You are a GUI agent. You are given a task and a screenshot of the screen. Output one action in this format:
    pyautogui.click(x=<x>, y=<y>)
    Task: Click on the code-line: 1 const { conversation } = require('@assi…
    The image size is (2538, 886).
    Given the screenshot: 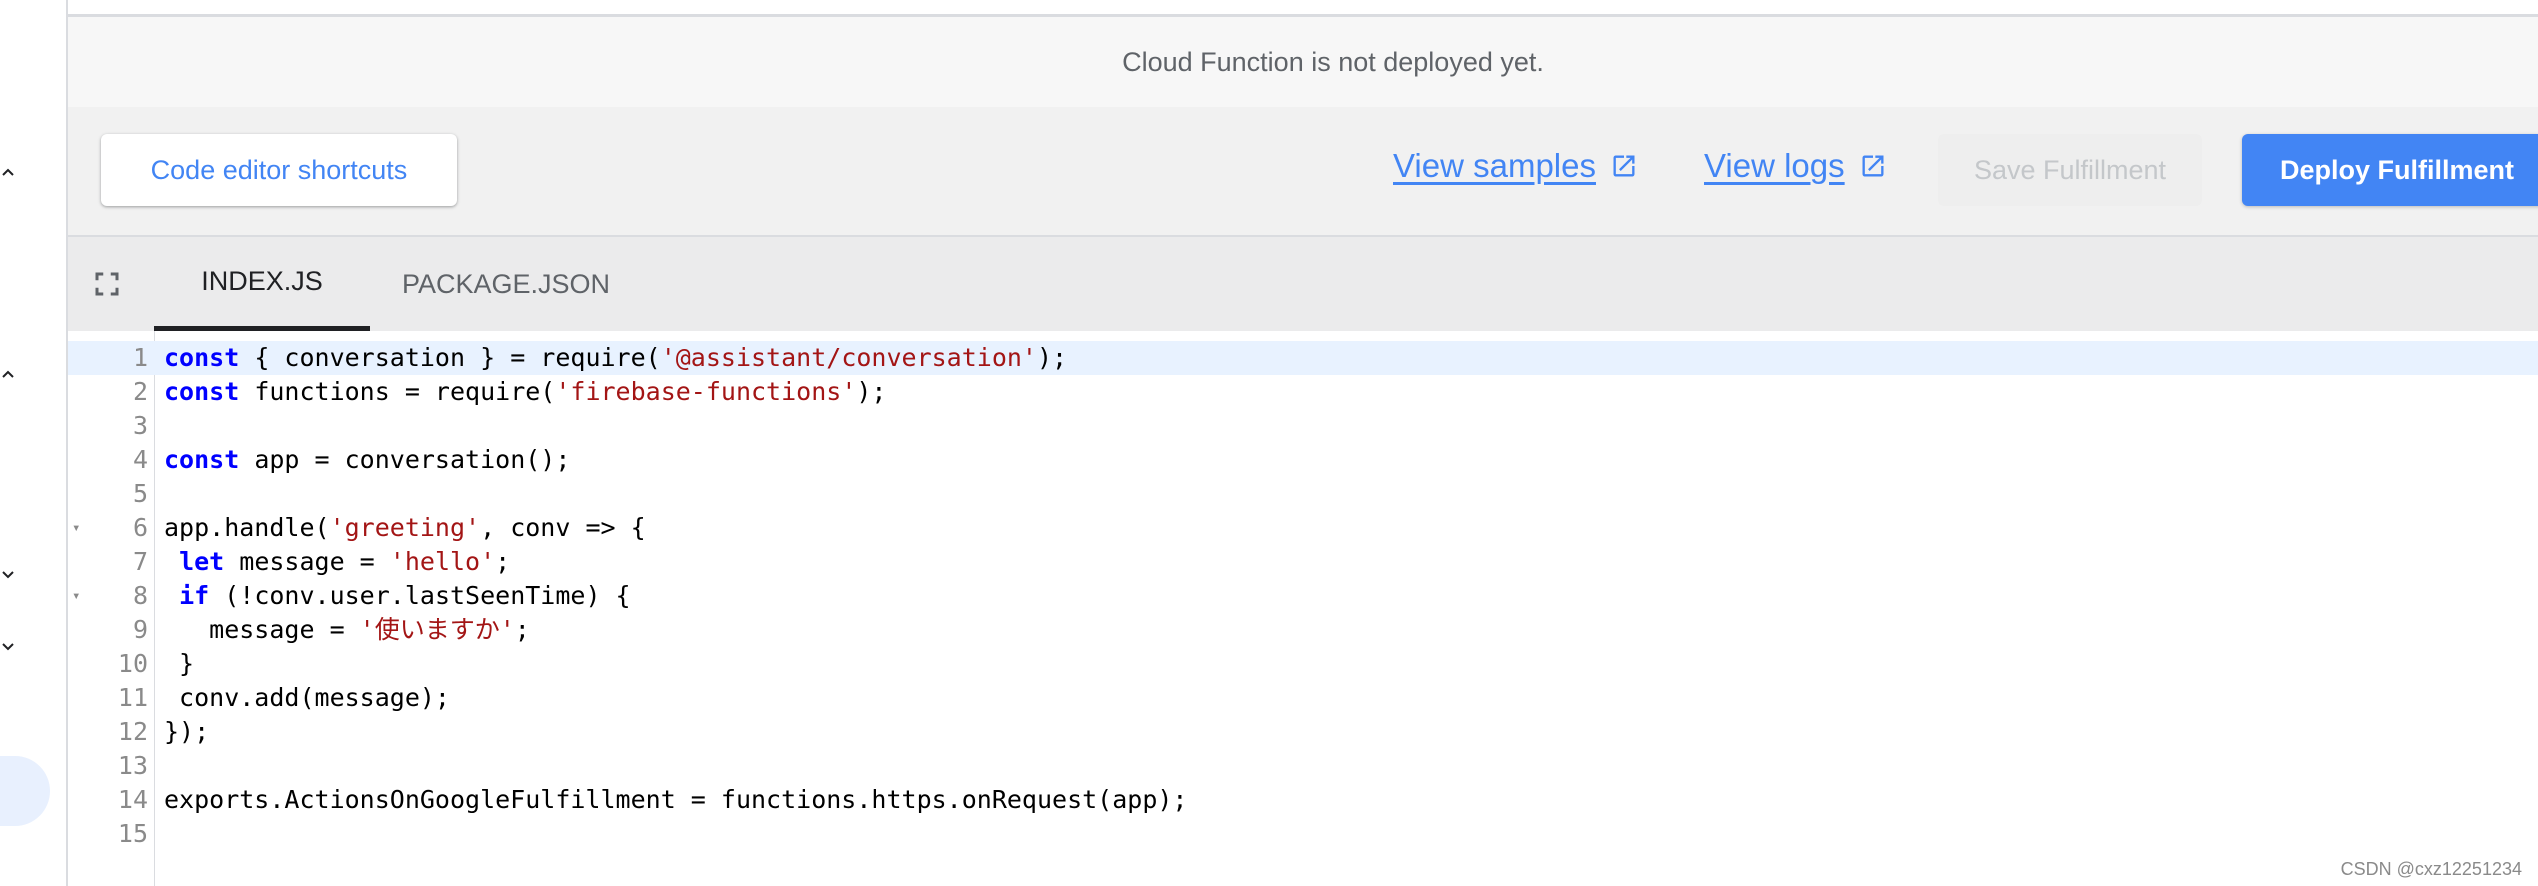 What is the action you would take?
    pyautogui.click(x=1303, y=358)
    